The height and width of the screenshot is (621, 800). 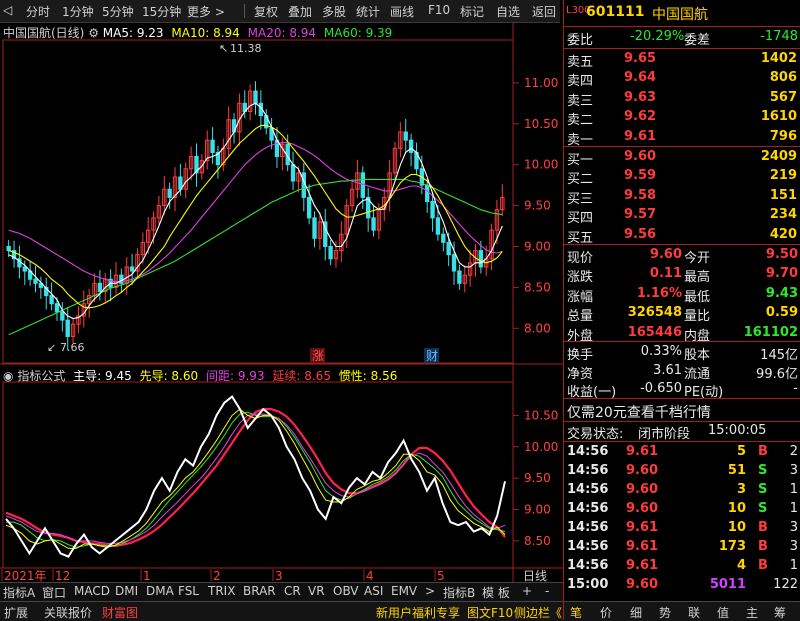 I want to click on nav-lian: 联, so click(x=694, y=612).